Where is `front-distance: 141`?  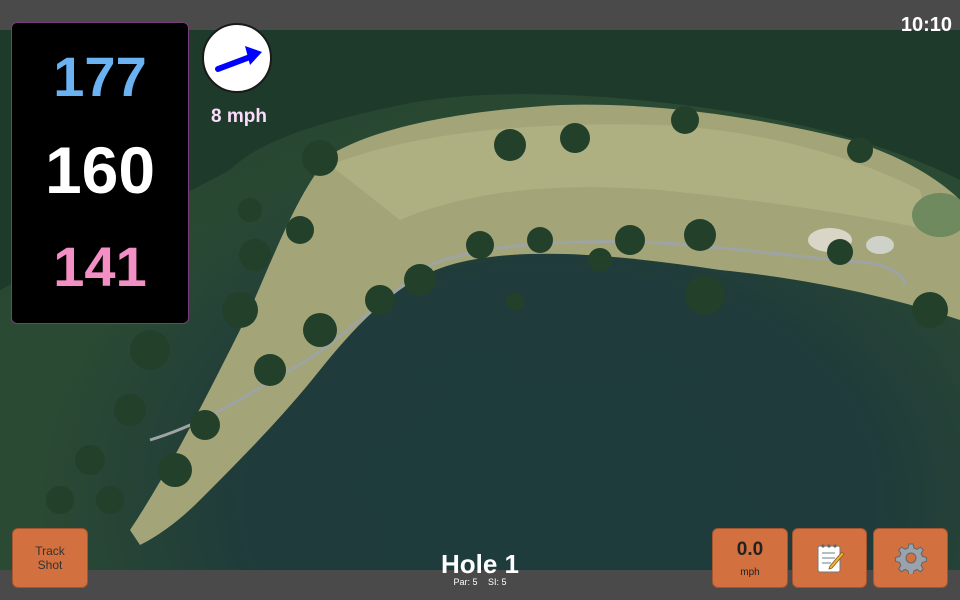 front-distance: 141 is located at coordinates (100, 266).